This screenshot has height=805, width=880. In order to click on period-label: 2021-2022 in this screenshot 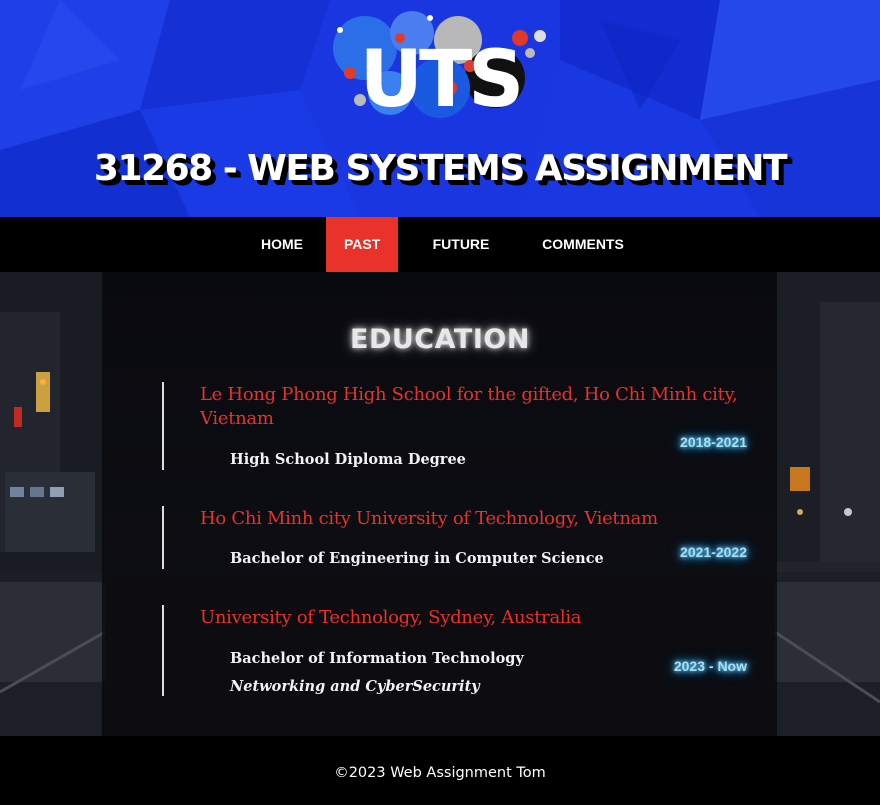, I will do `click(713, 552)`.